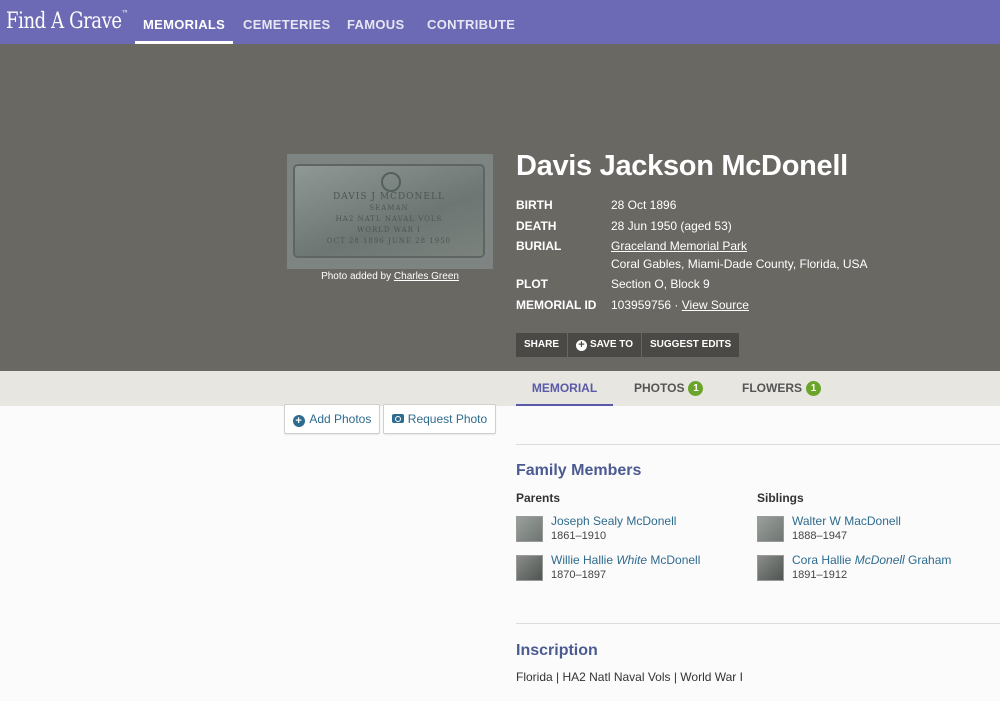 Image resolution: width=1000 pixels, height=701 pixels. What do you see at coordinates (375, 22) in the screenshot?
I see `nav-famous: FAMOUS` at bounding box center [375, 22].